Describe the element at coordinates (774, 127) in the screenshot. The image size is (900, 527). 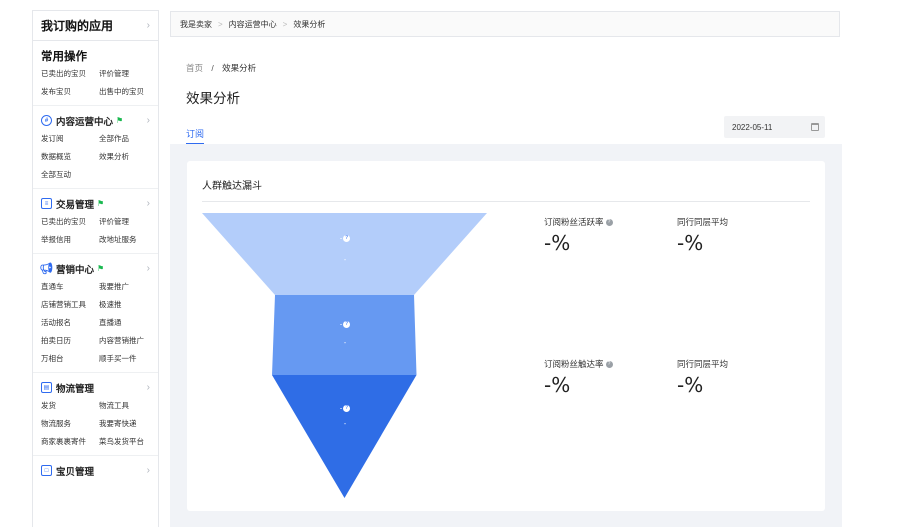
I see `date-picker: 2022-05-11` at that location.